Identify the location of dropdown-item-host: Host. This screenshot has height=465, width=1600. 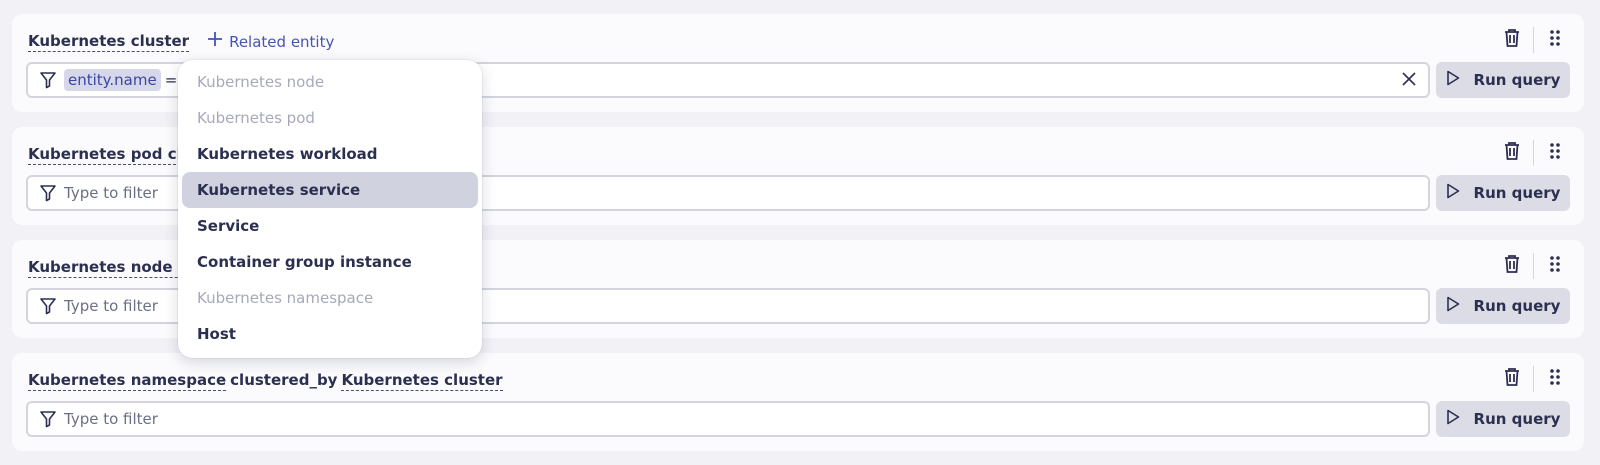
(330, 334).